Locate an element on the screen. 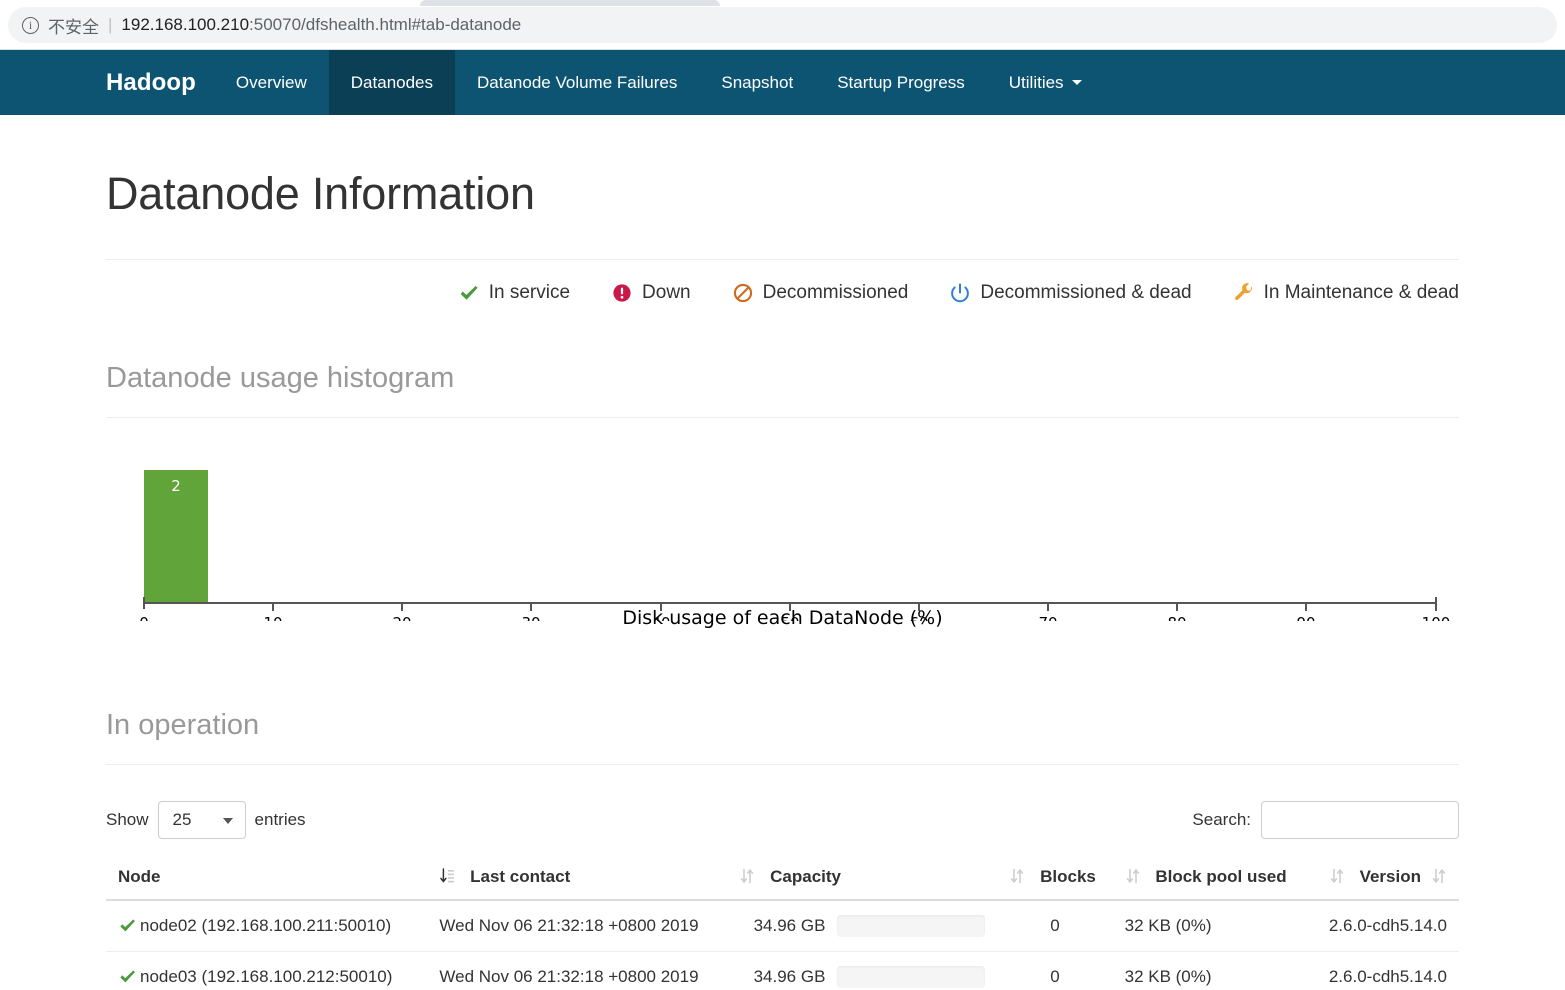  page-length-control: Show 25 entries is located at coordinates (206, 819).